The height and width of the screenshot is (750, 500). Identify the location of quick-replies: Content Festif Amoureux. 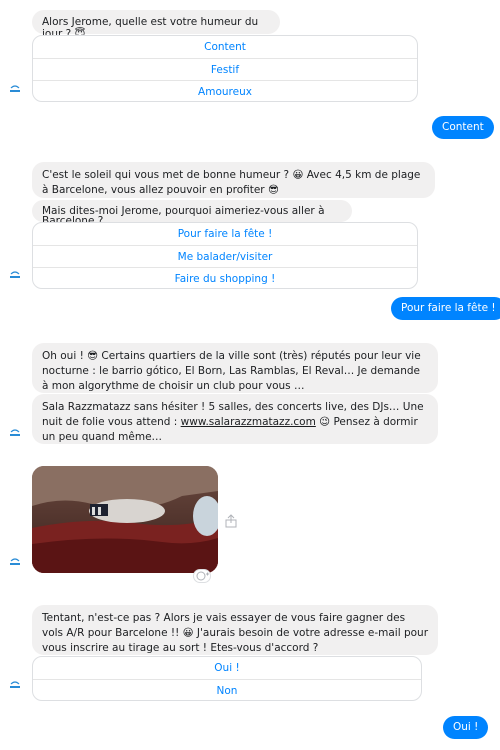
(225, 68).